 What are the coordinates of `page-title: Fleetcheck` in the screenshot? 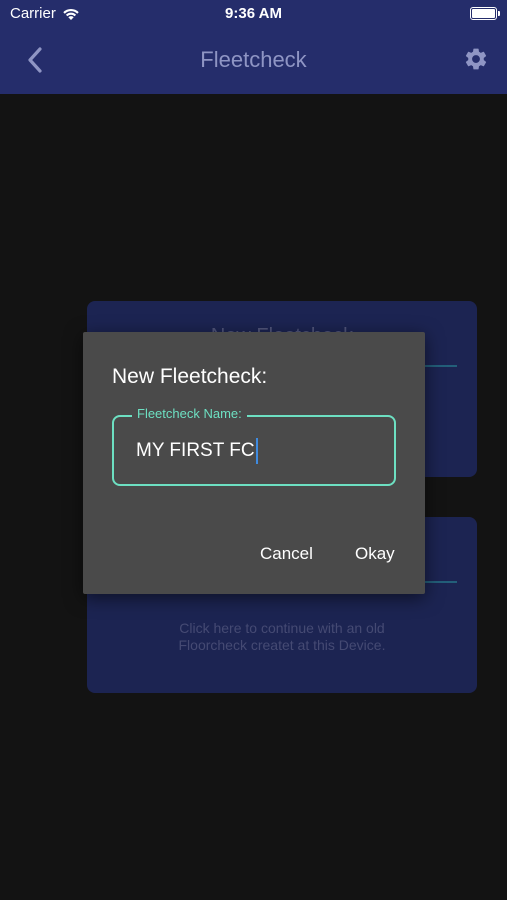 It's located at (253, 59).